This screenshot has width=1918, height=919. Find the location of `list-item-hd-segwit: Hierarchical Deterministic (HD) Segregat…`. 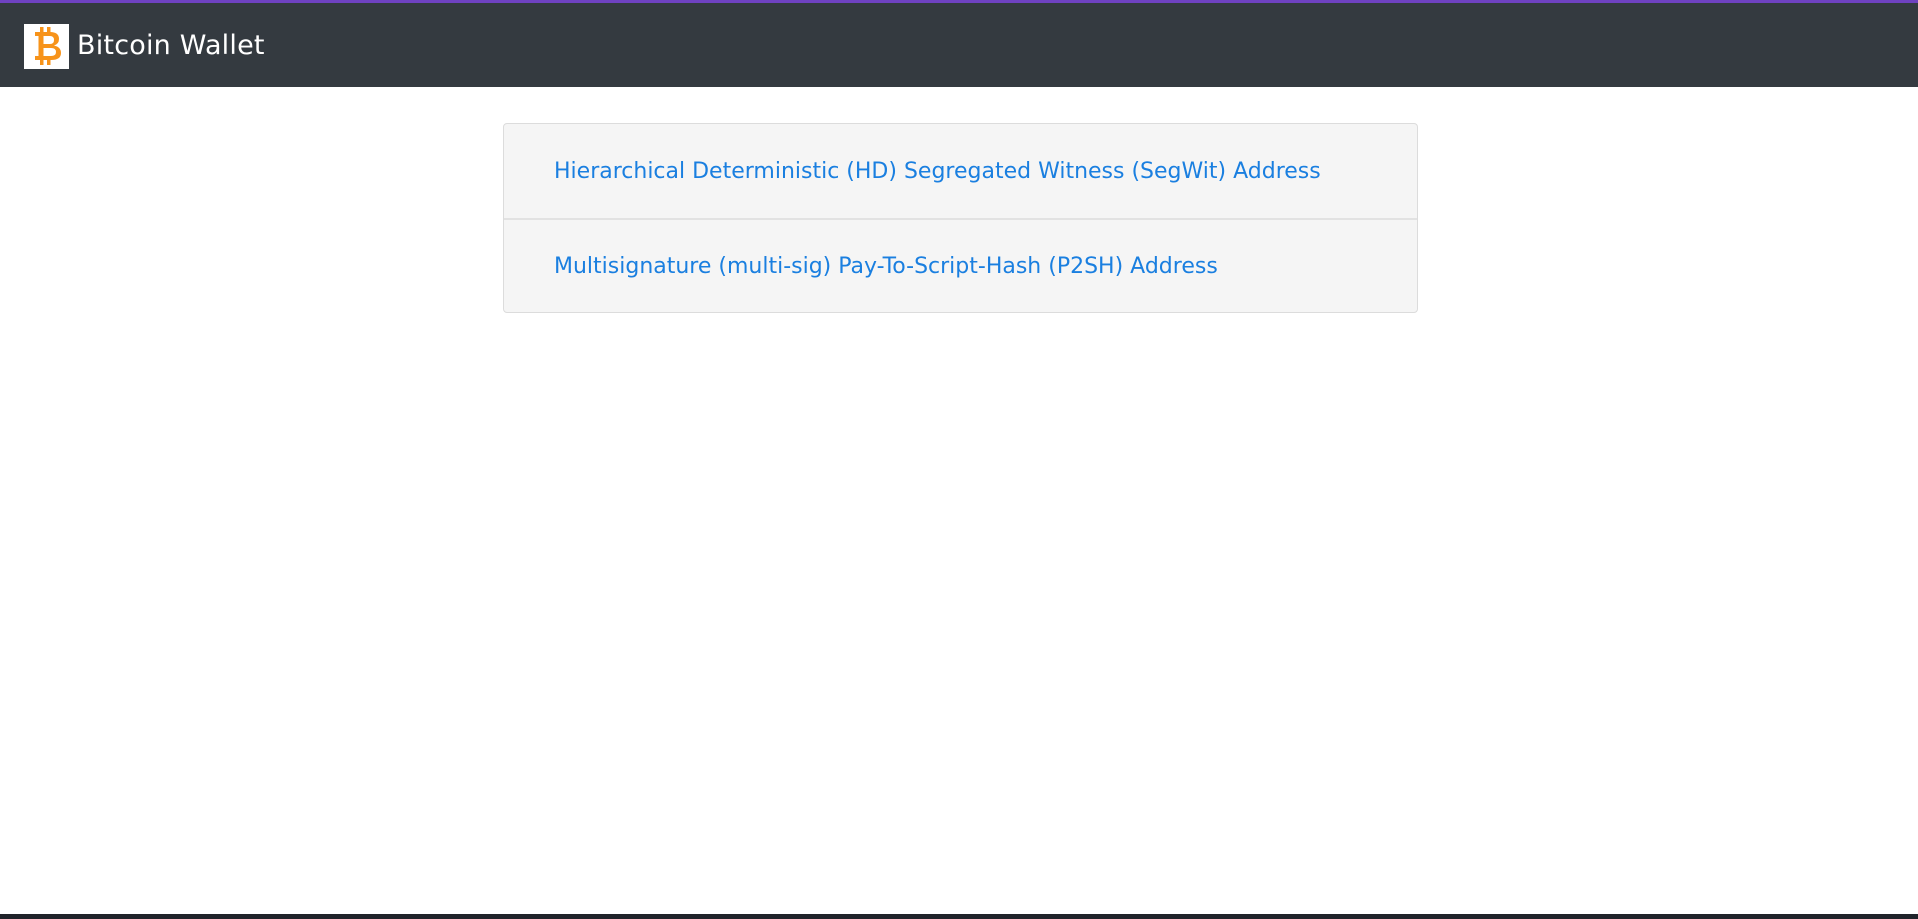

list-item-hd-segwit: Hierarchical Deterministic (HD) Segregat… is located at coordinates (960, 171).